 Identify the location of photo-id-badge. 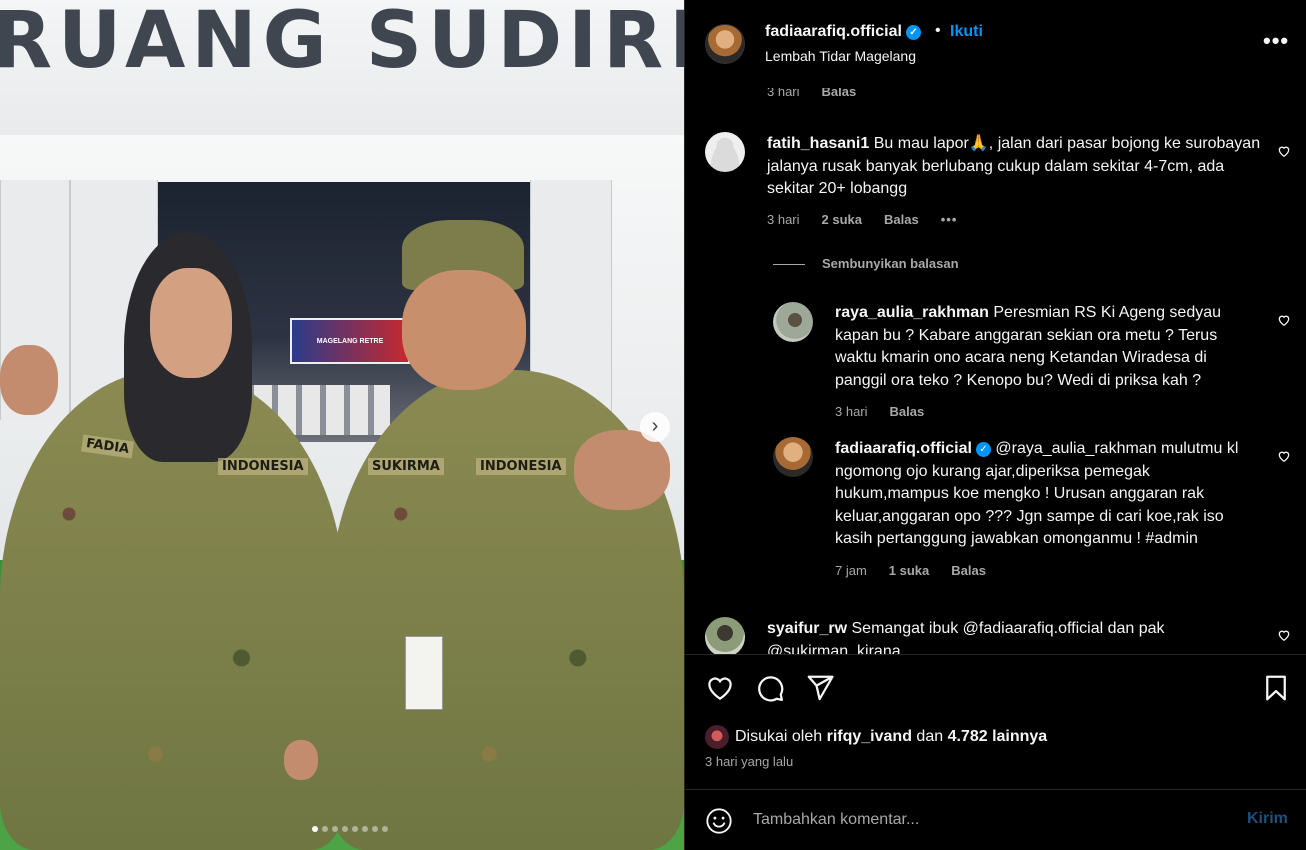
(424, 673).